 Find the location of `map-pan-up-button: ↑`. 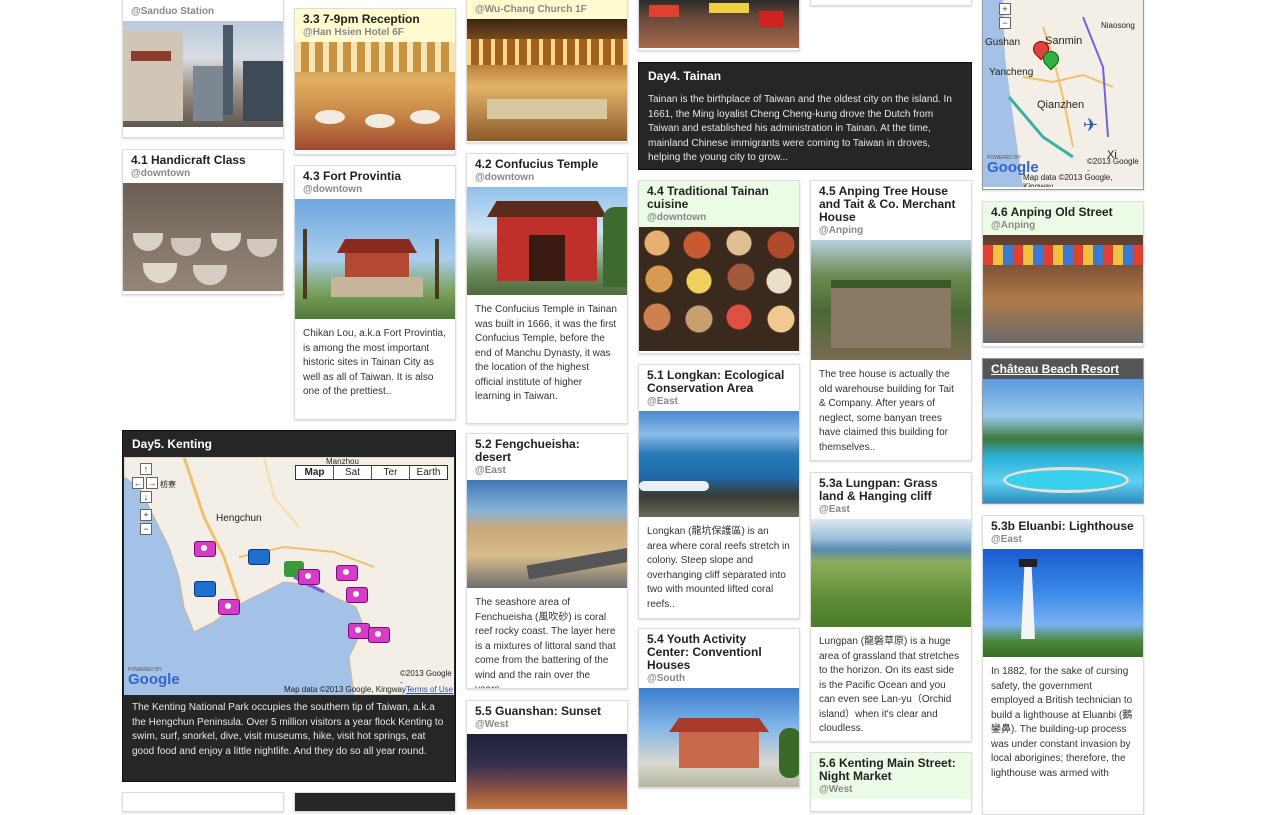

map-pan-up-button: ↑ is located at coordinates (146, 469).